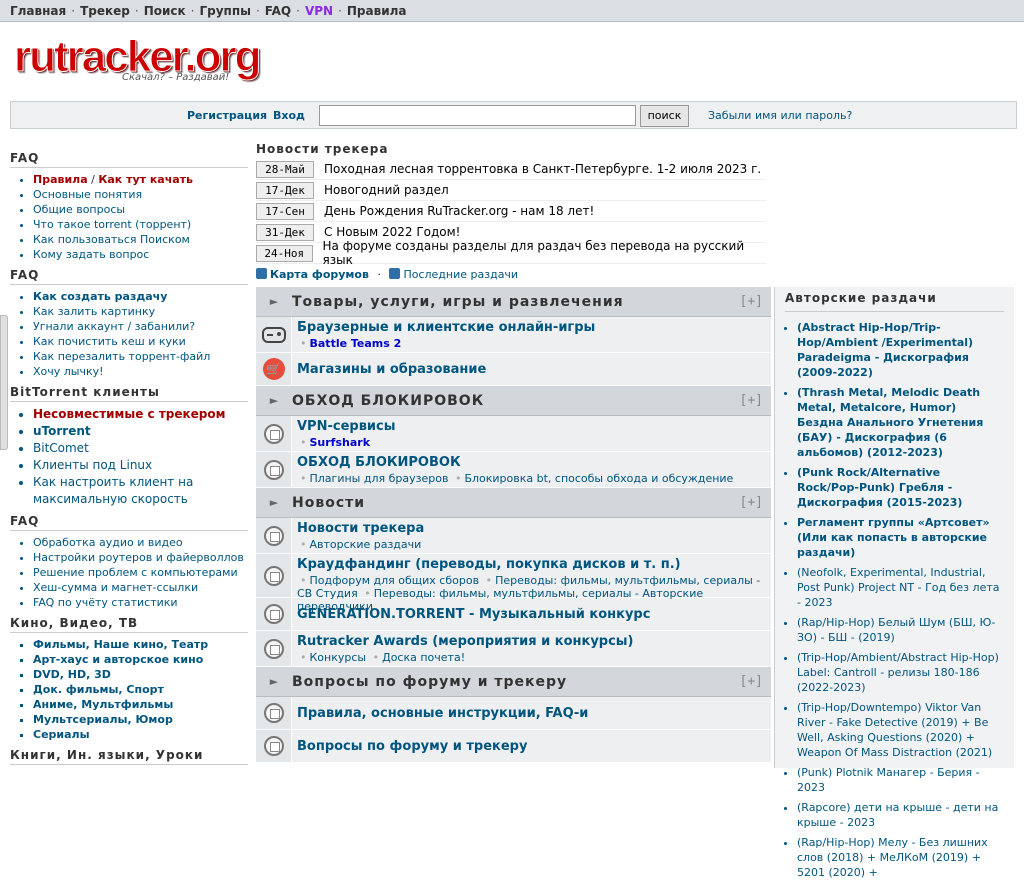 The height and width of the screenshot is (880, 1024). What do you see at coordinates (140, 326) in the screenshot?
I see `sidebar-item: Угнали аккаунт / забанили?` at bounding box center [140, 326].